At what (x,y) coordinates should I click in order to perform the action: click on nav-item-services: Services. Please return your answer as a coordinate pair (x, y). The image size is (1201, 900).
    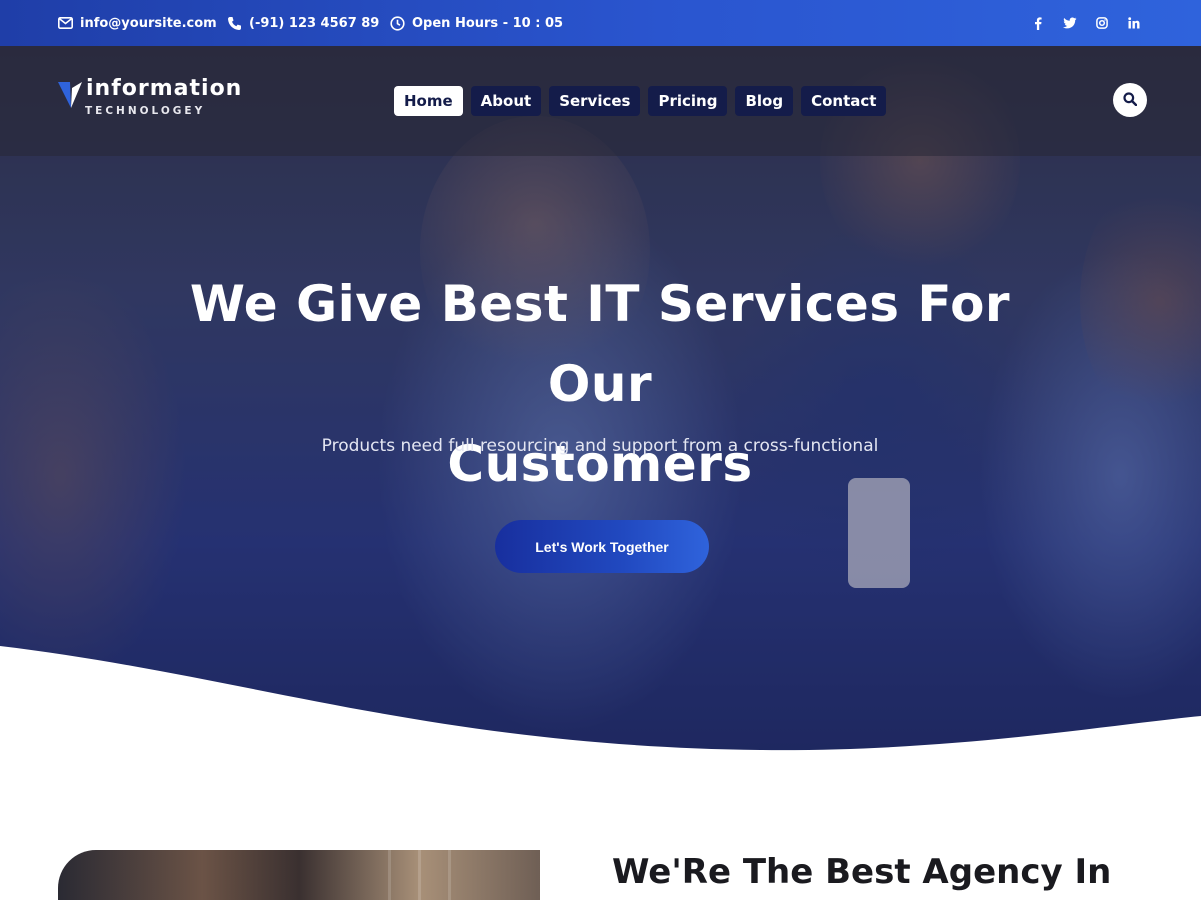
    Looking at the image, I should click on (595, 101).